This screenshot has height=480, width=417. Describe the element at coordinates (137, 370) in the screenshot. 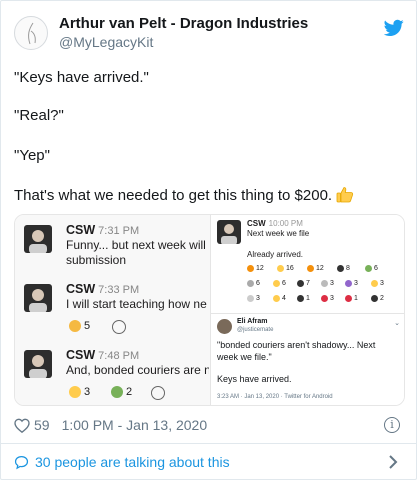

I see `slack-message-text: And, bonded couriers are n` at that location.